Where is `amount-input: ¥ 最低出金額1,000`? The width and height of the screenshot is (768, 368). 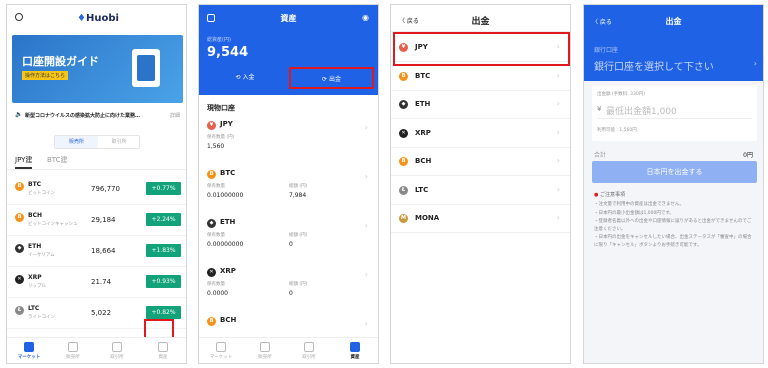 amount-input: ¥ 最低出金額1,000 is located at coordinates (674, 111).